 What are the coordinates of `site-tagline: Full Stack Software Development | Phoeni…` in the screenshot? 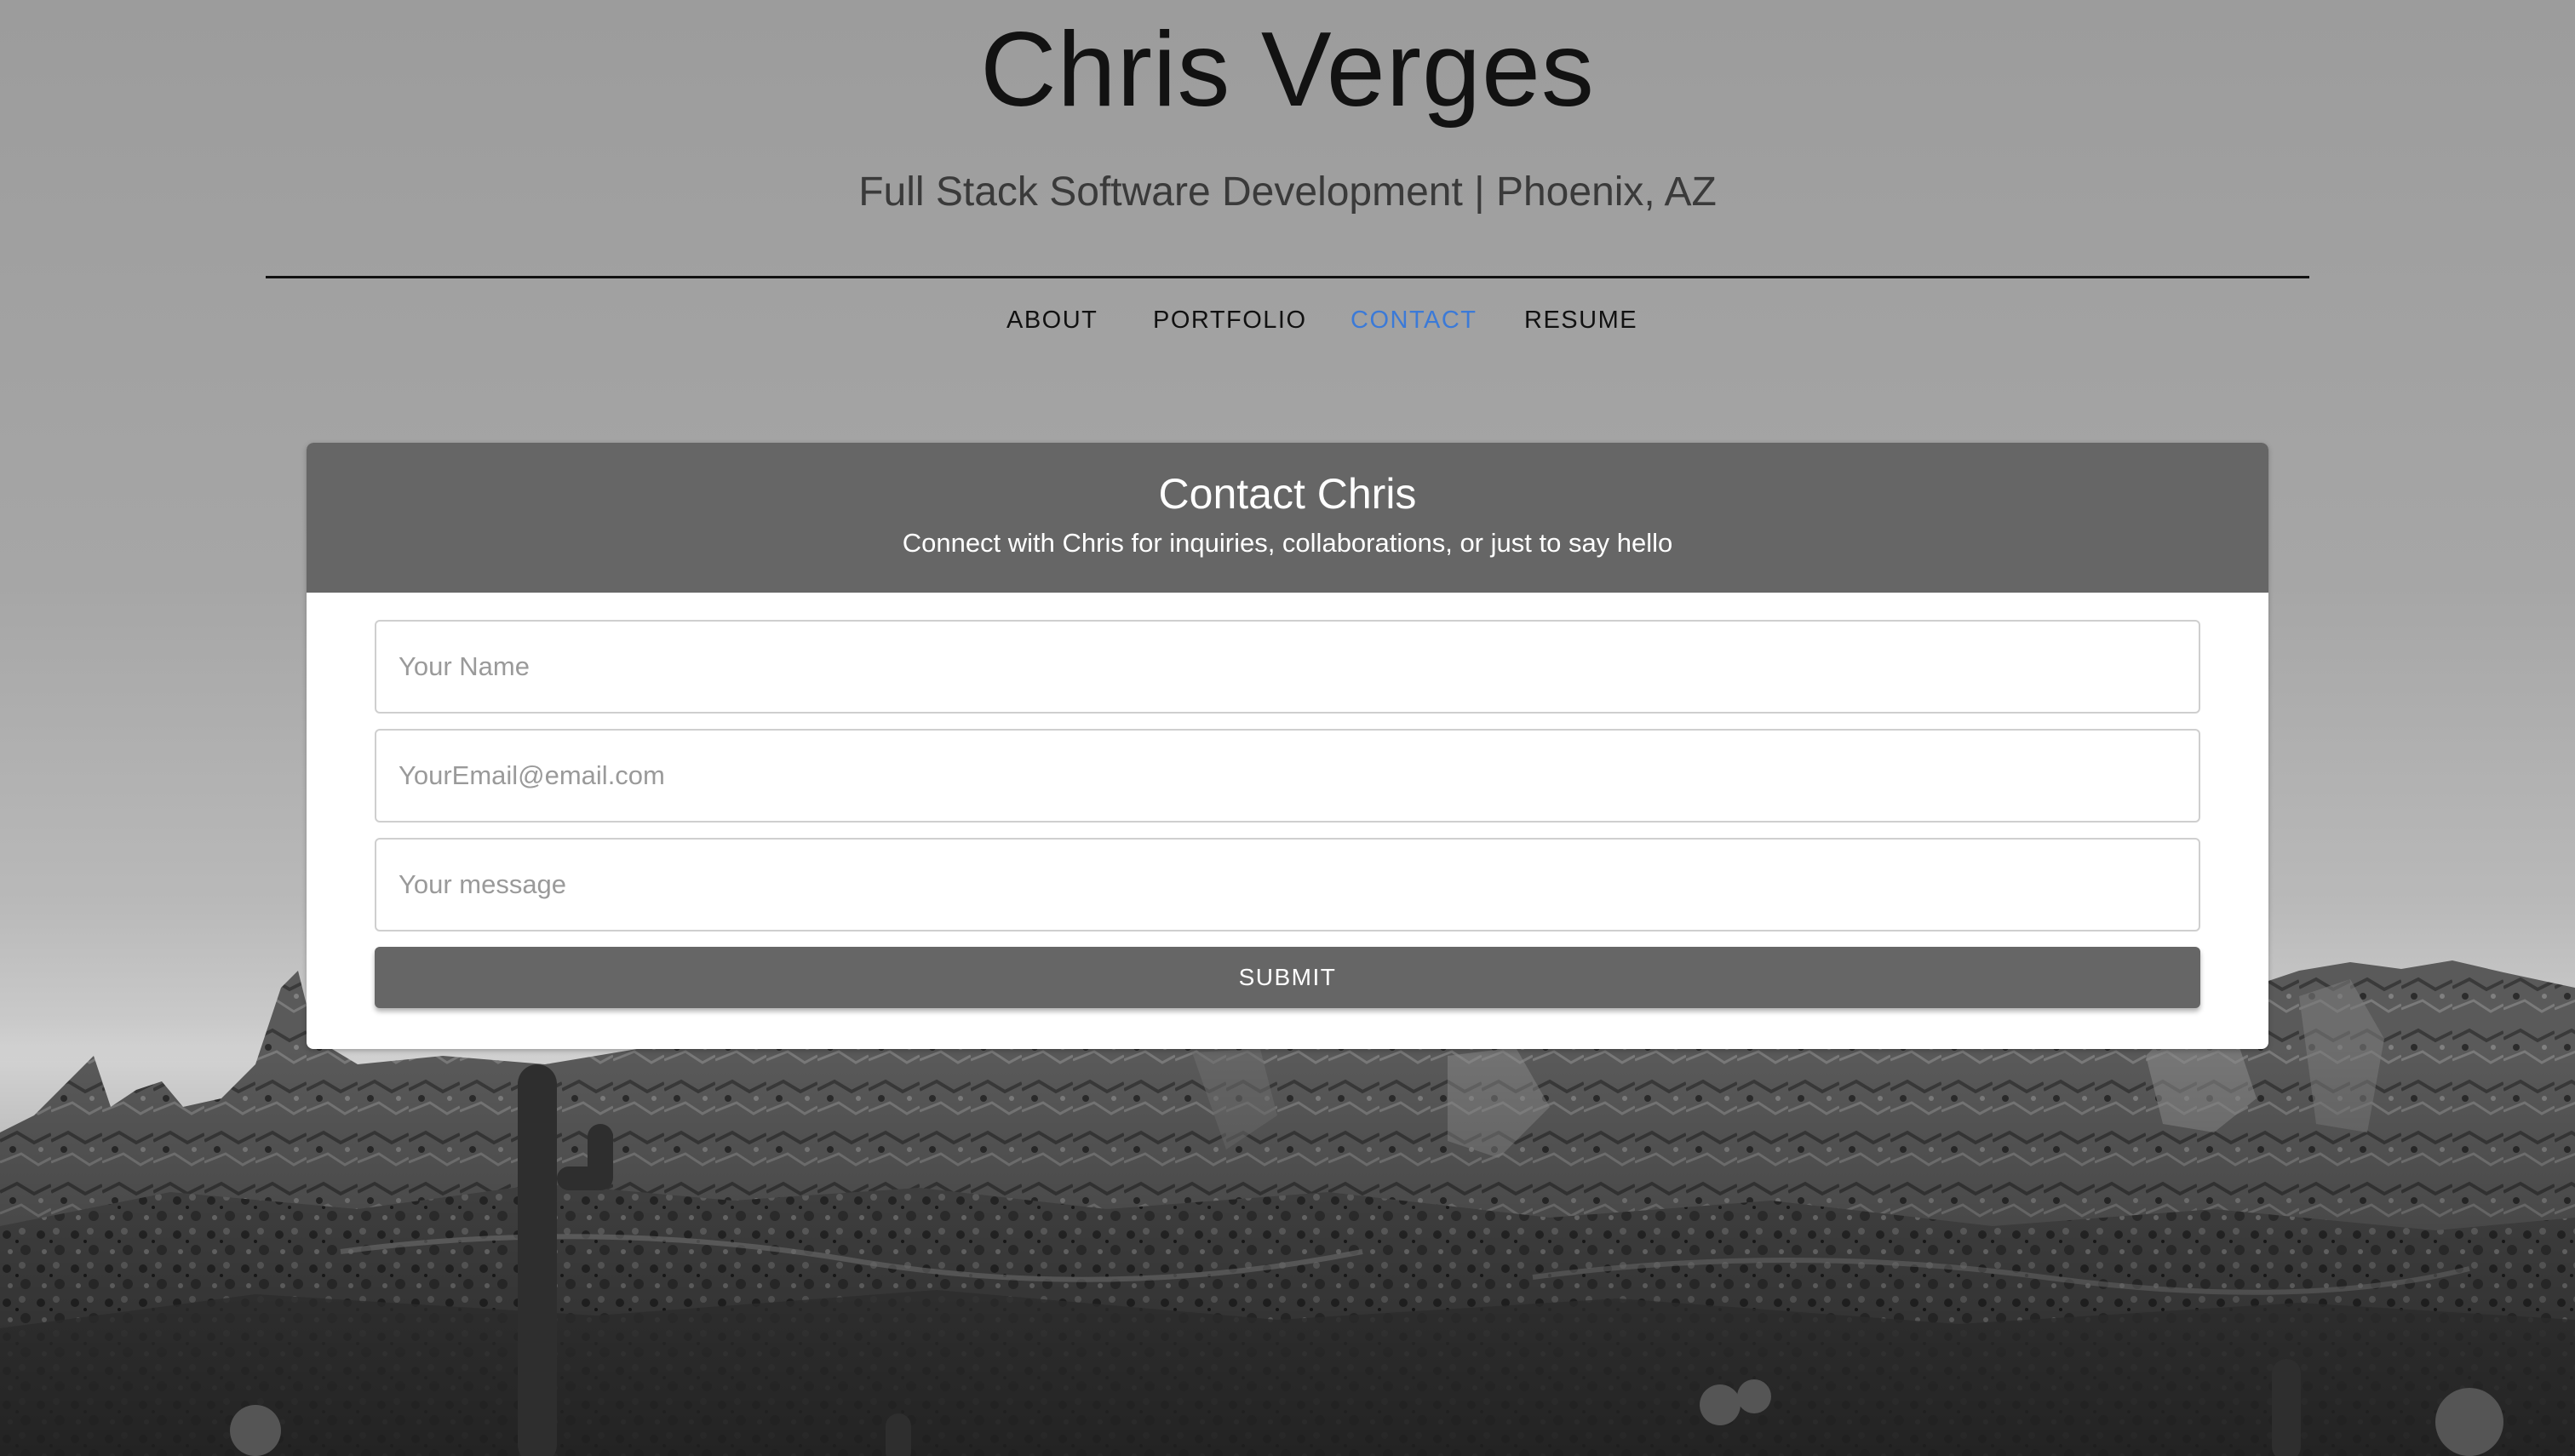 It's located at (1287, 192).